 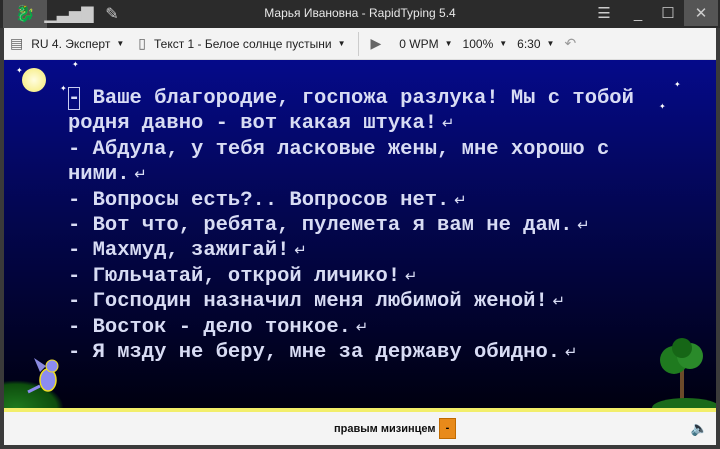 What do you see at coordinates (43, 376) in the screenshot?
I see `dragon-mascot-icon` at bounding box center [43, 376].